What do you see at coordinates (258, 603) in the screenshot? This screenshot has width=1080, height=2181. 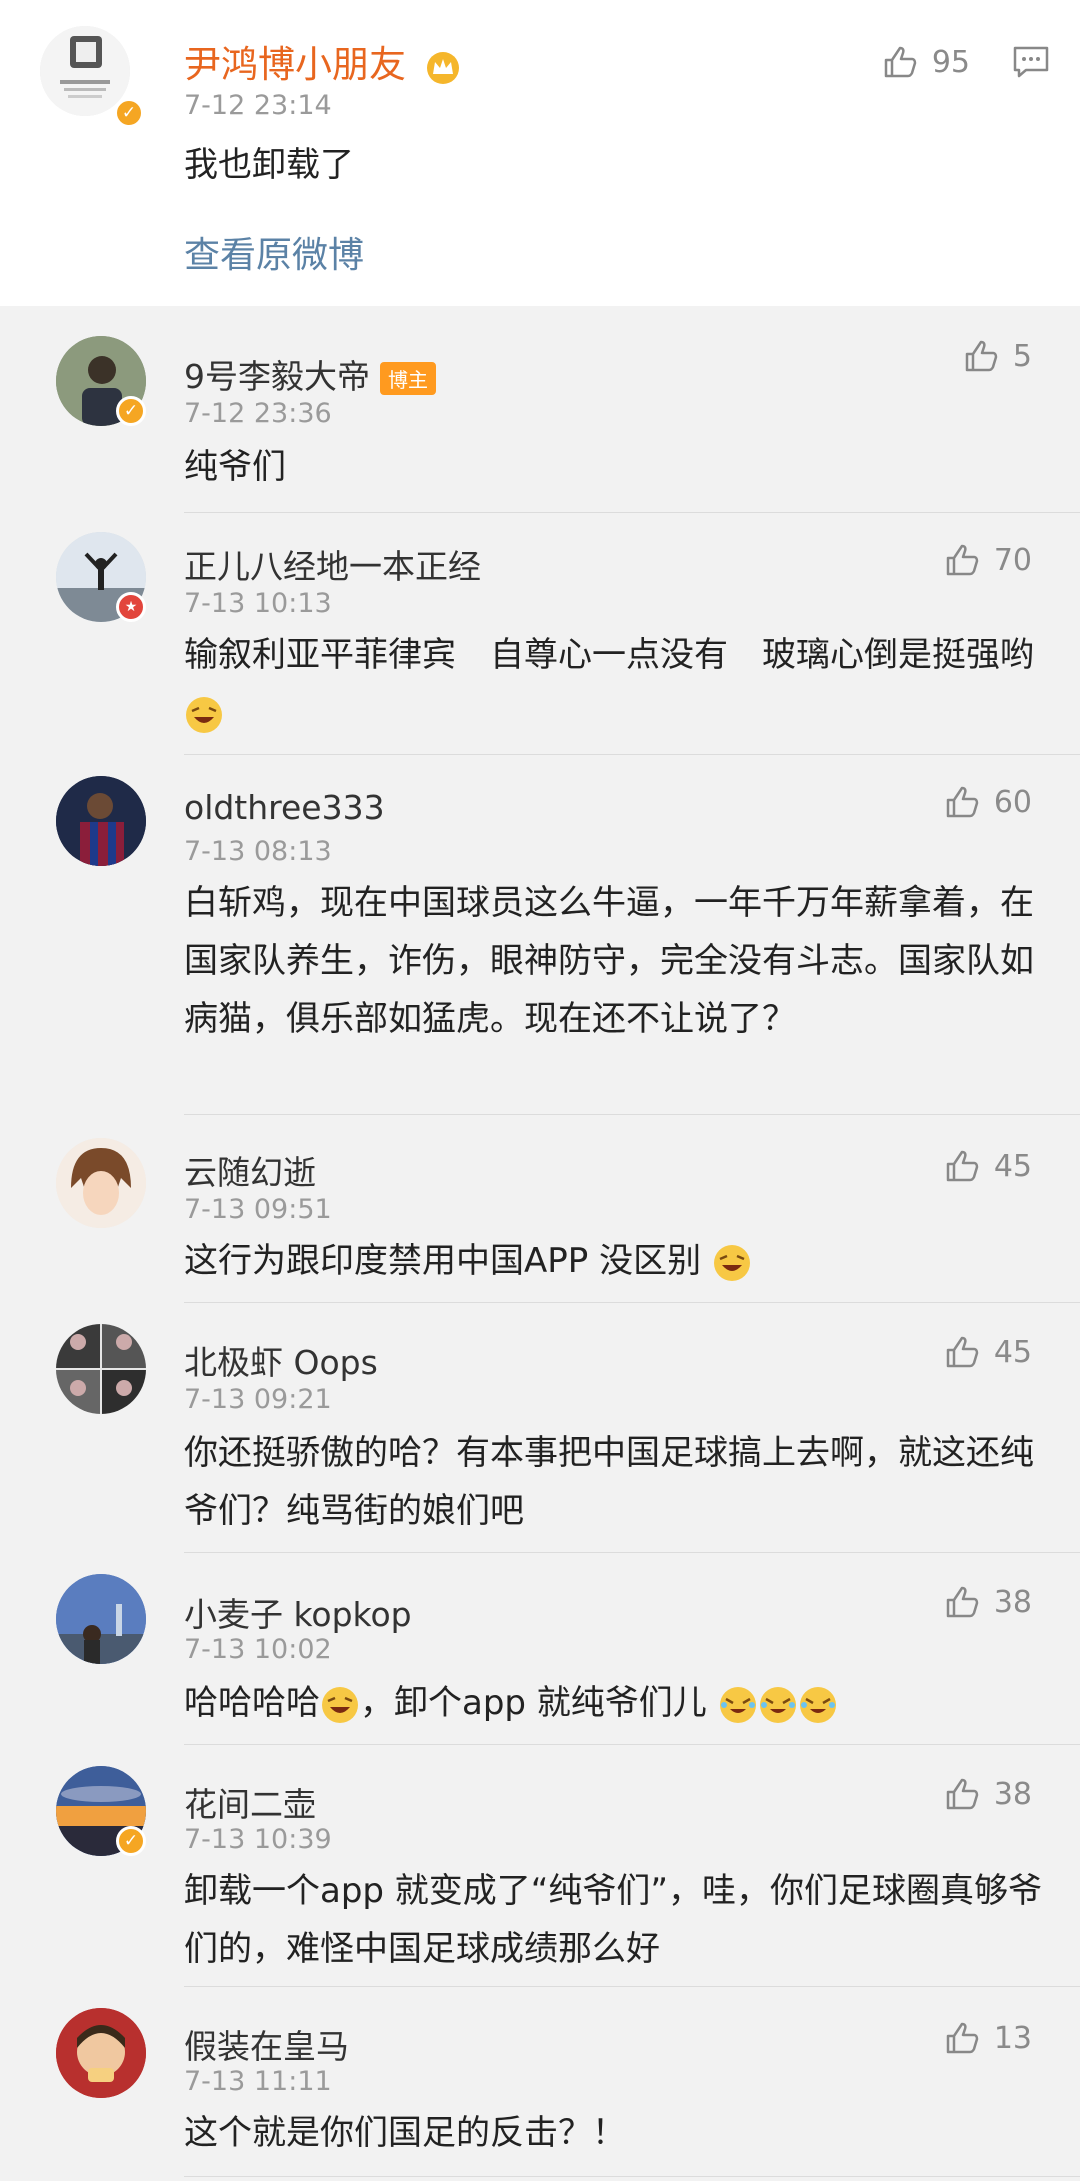 I see `comment-time: 7-13 10:13` at bounding box center [258, 603].